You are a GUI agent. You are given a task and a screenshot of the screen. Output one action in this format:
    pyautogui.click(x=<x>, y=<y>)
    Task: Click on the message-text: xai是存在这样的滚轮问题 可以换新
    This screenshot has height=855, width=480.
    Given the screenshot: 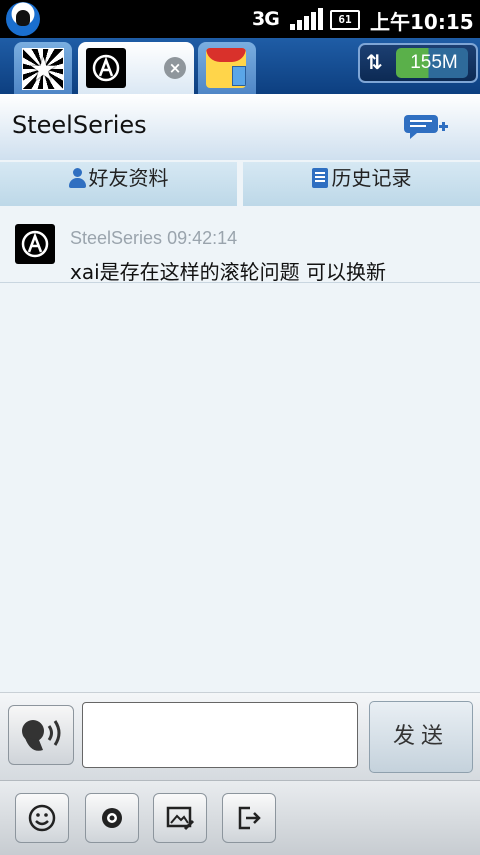 What is the action you would take?
    pyautogui.click(x=228, y=272)
    